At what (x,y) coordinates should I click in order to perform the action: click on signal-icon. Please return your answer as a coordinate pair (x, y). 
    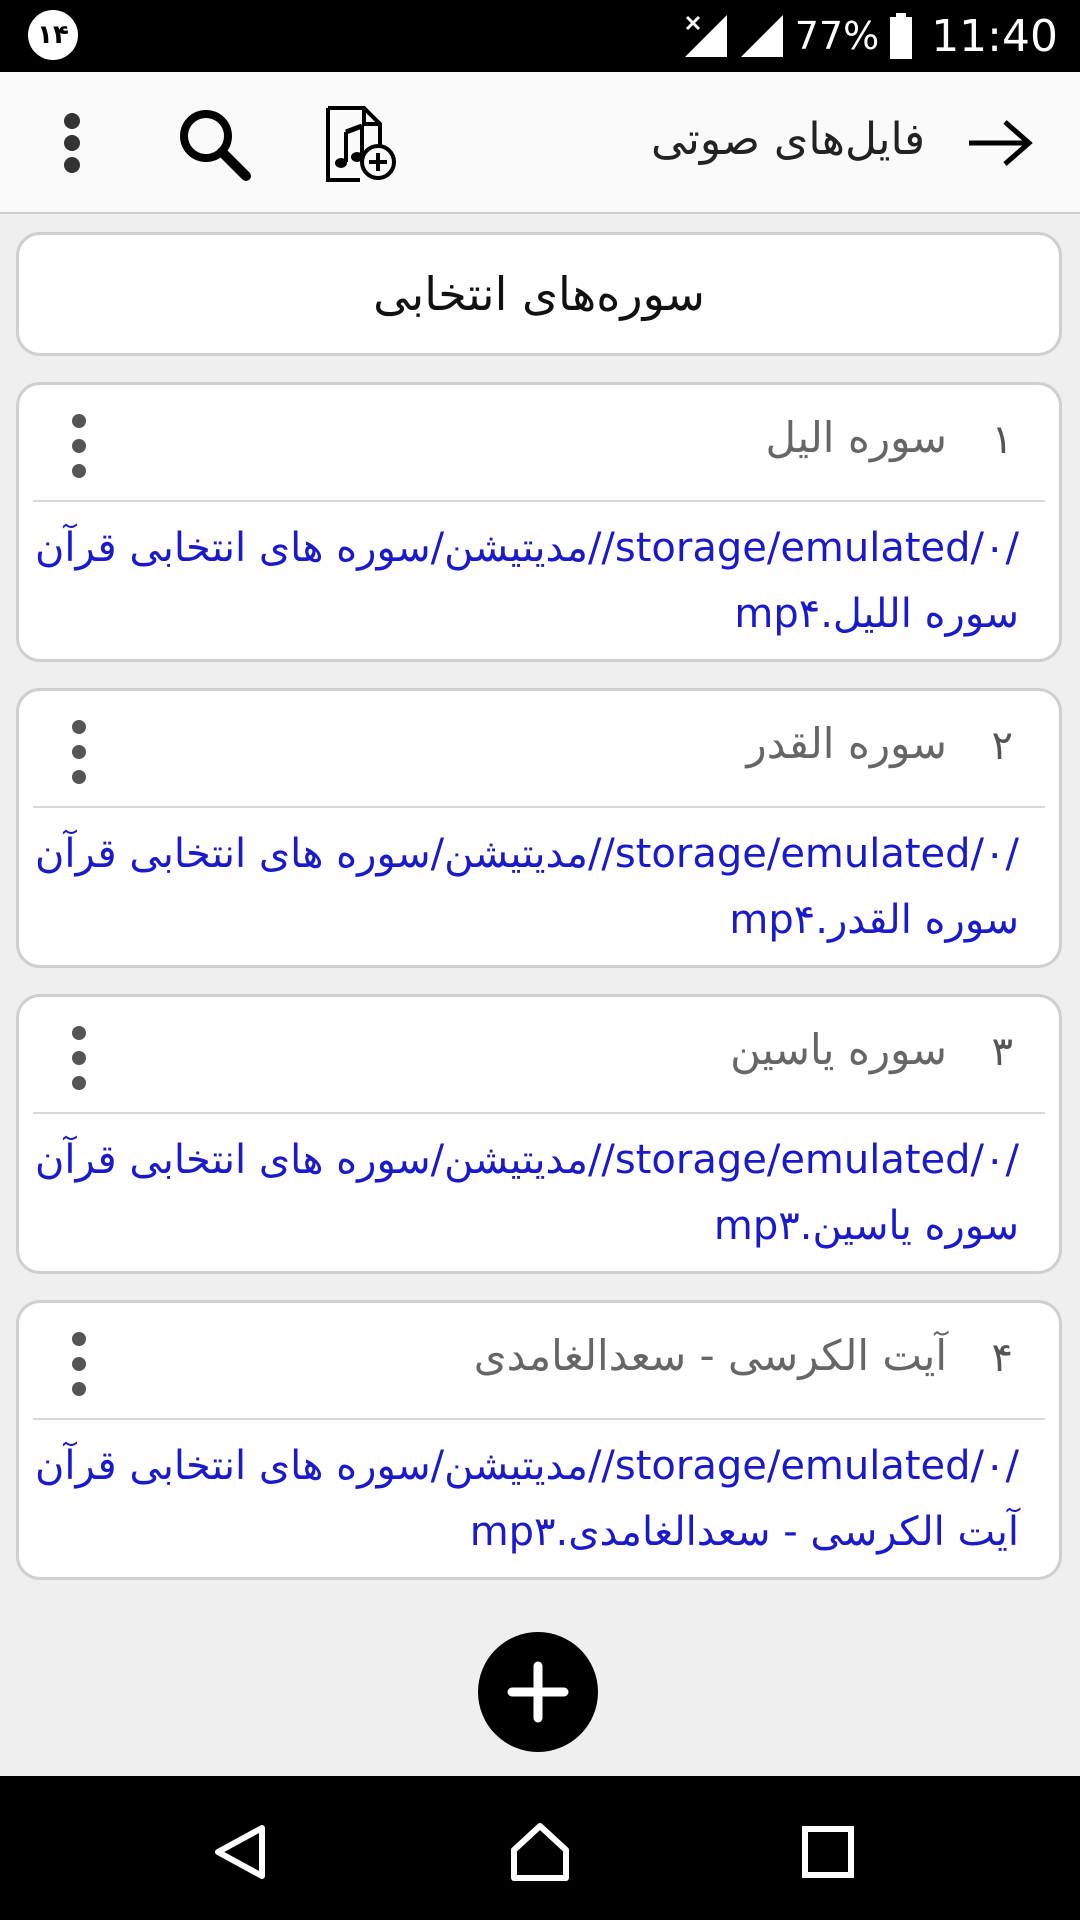
    Looking at the image, I should click on (761, 36).